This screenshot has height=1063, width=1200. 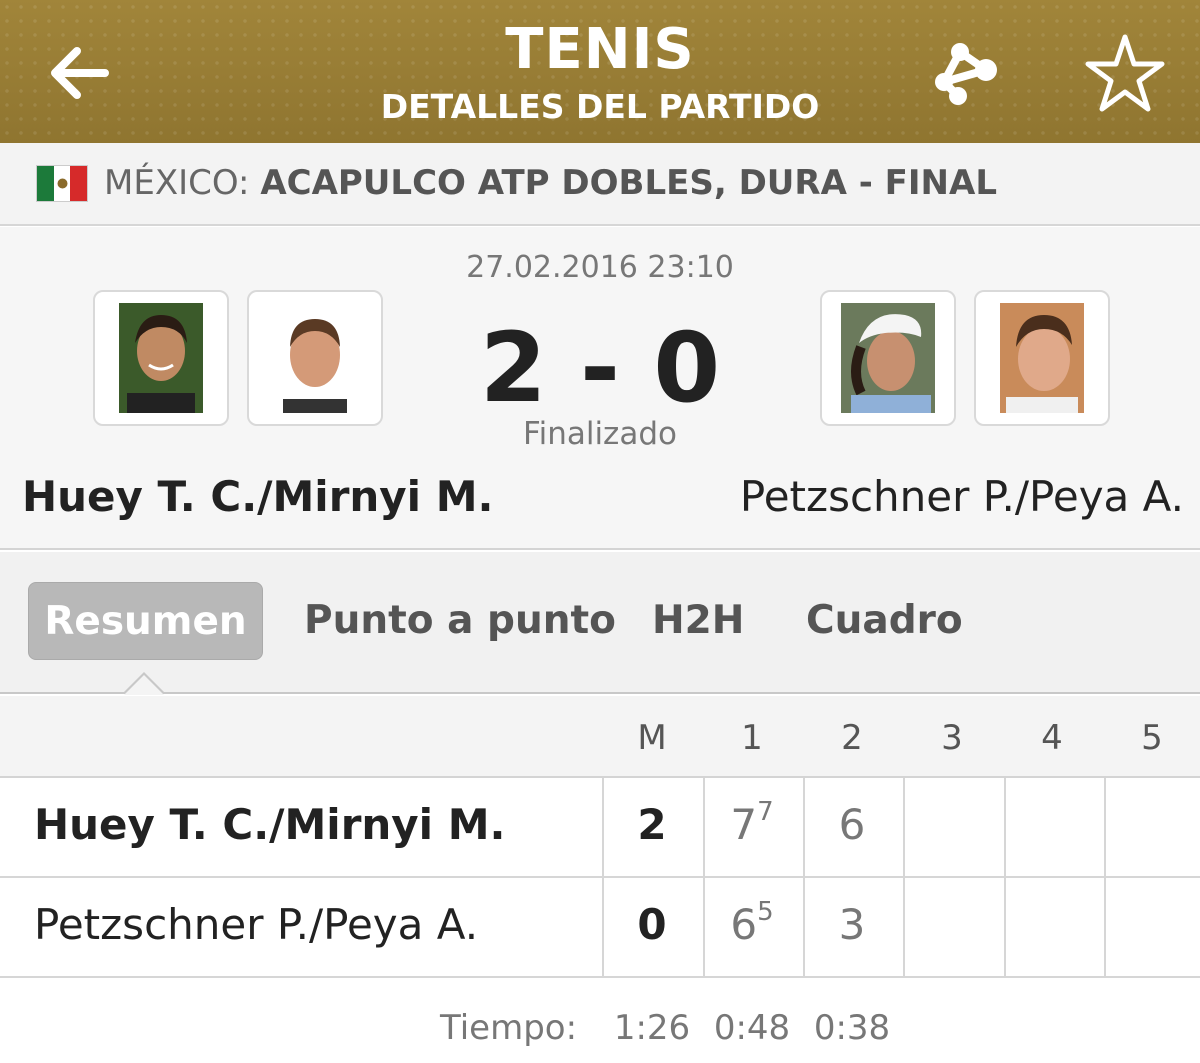 I want to click on set1-games: 65, so click(x=752, y=923).